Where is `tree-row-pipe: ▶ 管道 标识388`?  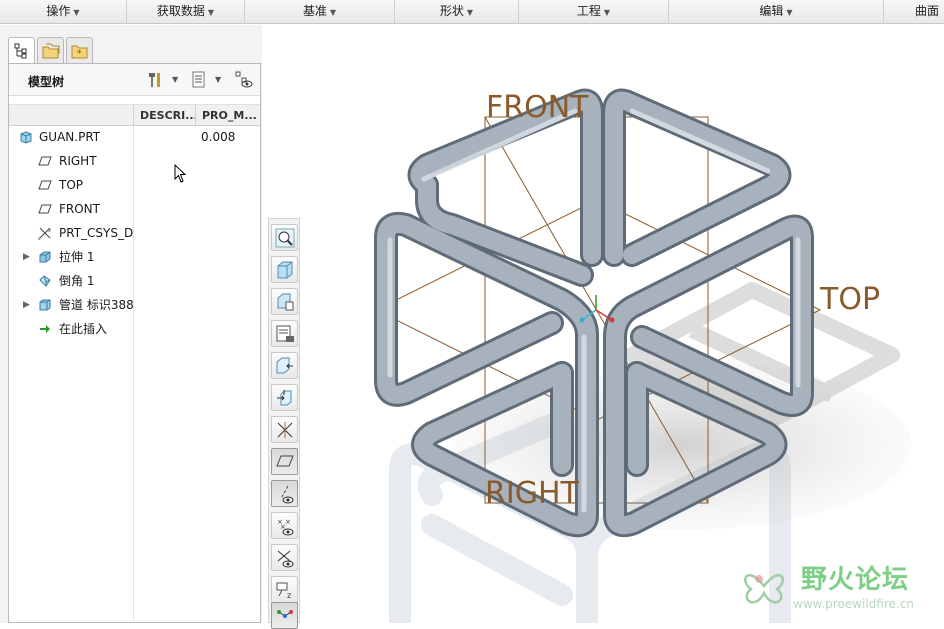 tree-row-pipe: ▶ 管道 标识388 is located at coordinates (134, 305).